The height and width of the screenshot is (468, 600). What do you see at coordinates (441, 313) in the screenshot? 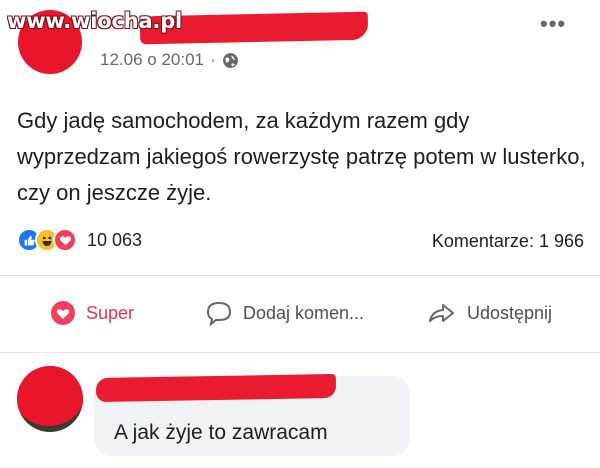
I see `share-arrow-icon` at bounding box center [441, 313].